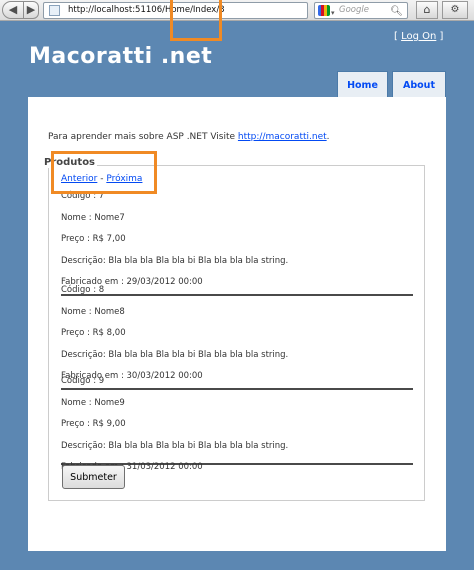 This screenshot has width=474, height=570. What do you see at coordinates (143, 137) in the screenshot?
I see `intro-label: Para aprender mais sobre ASP .NET Visite` at bounding box center [143, 137].